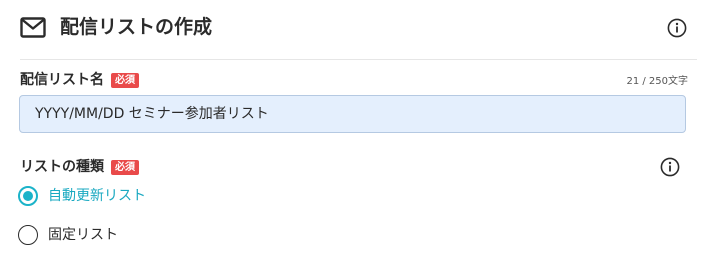 This screenshot has height=268, width=703. Describe the element at coordinates (33, 27) in the screenshot. I see `mail-icon` at that location.